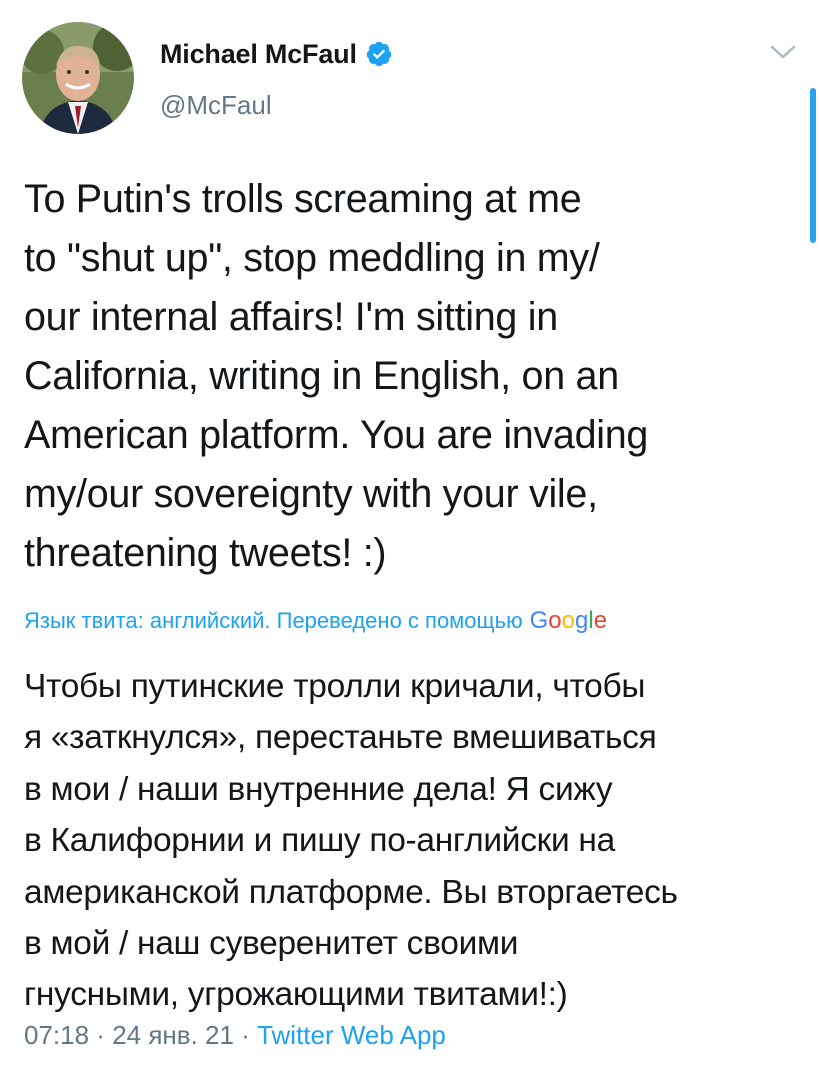 The width and height of the screenshot is (819, 1080). I want to click on avatar, so click(78, 78).